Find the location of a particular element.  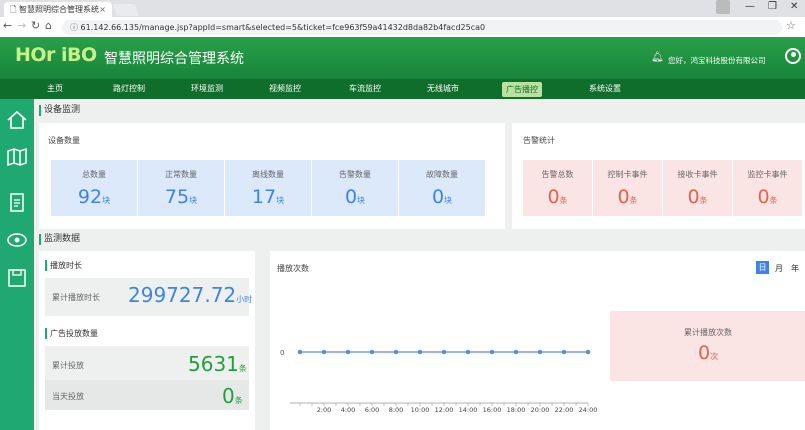

play-duration-label: 累计播放时长 is located at coordinates (76, 297).